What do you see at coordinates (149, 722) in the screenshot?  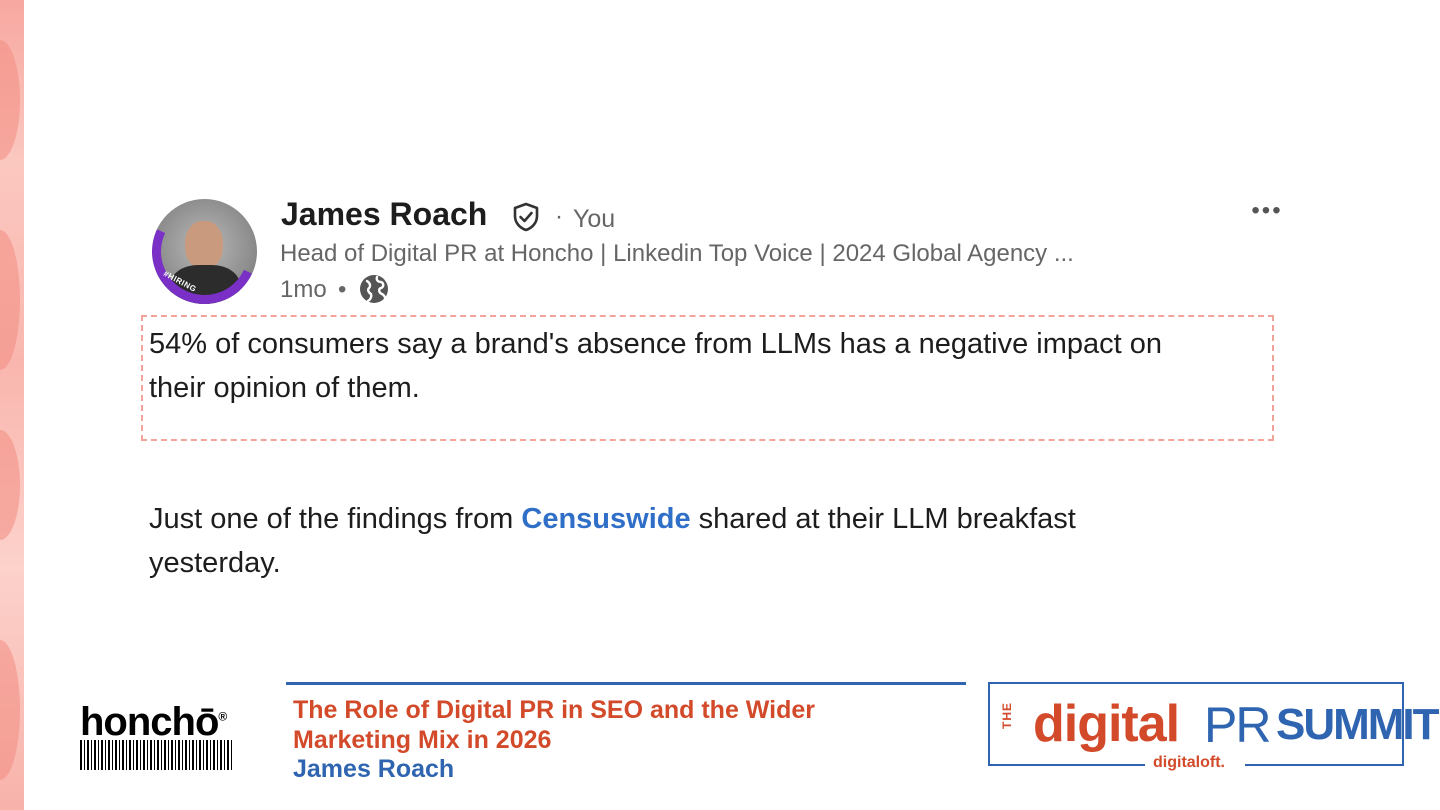 I see `honcho-logo-text: honchō` at bounding box center [149, 722].